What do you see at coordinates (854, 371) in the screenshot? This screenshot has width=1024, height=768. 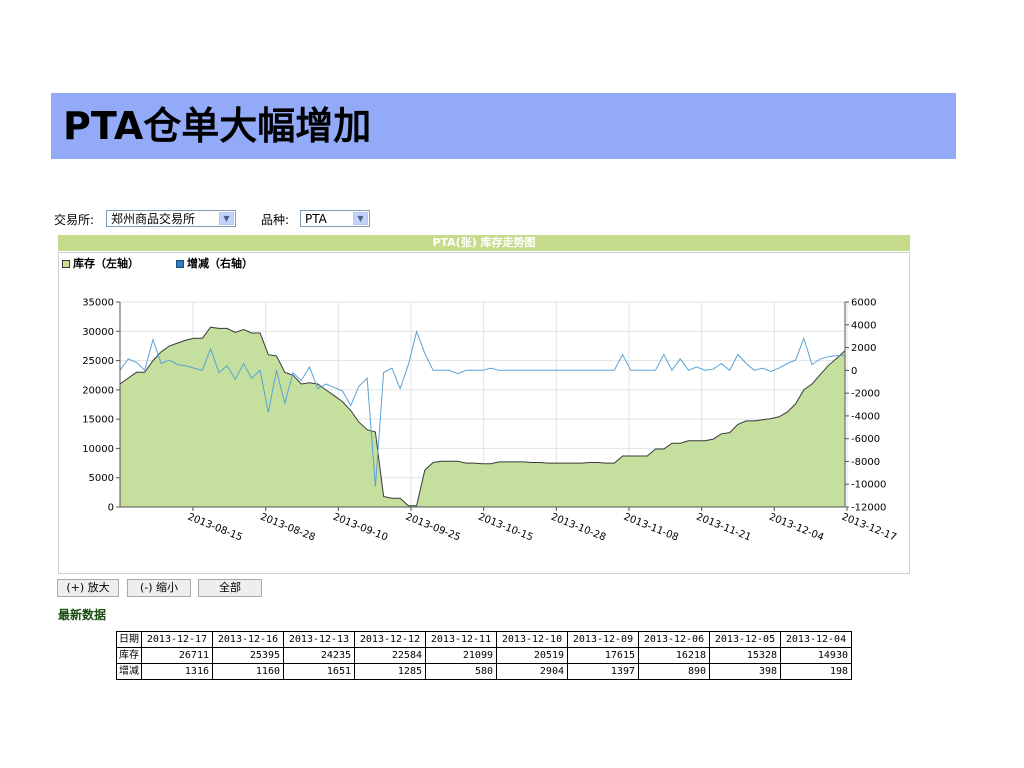 I see `y-right-tick-label: 0` at bounding box center [854, 371].